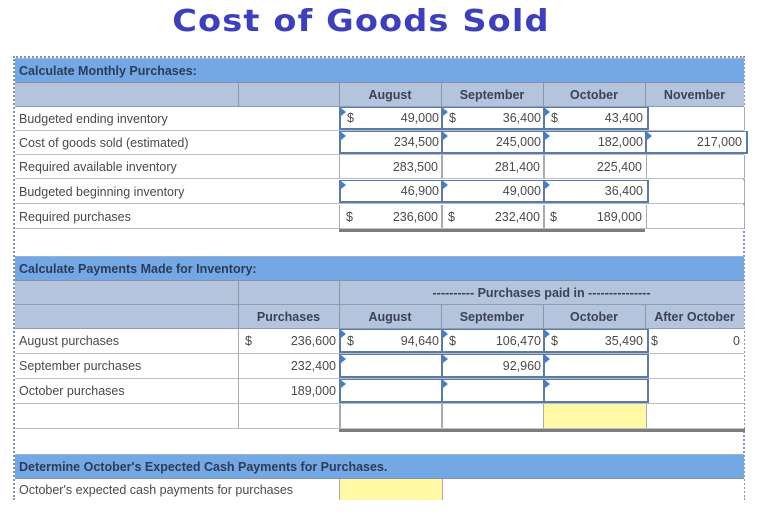 This screenshot has height=526, width=768. Describe the element at coordinates (415, 216) in the screenshot. I see `cell-value: 236,600` at that location.